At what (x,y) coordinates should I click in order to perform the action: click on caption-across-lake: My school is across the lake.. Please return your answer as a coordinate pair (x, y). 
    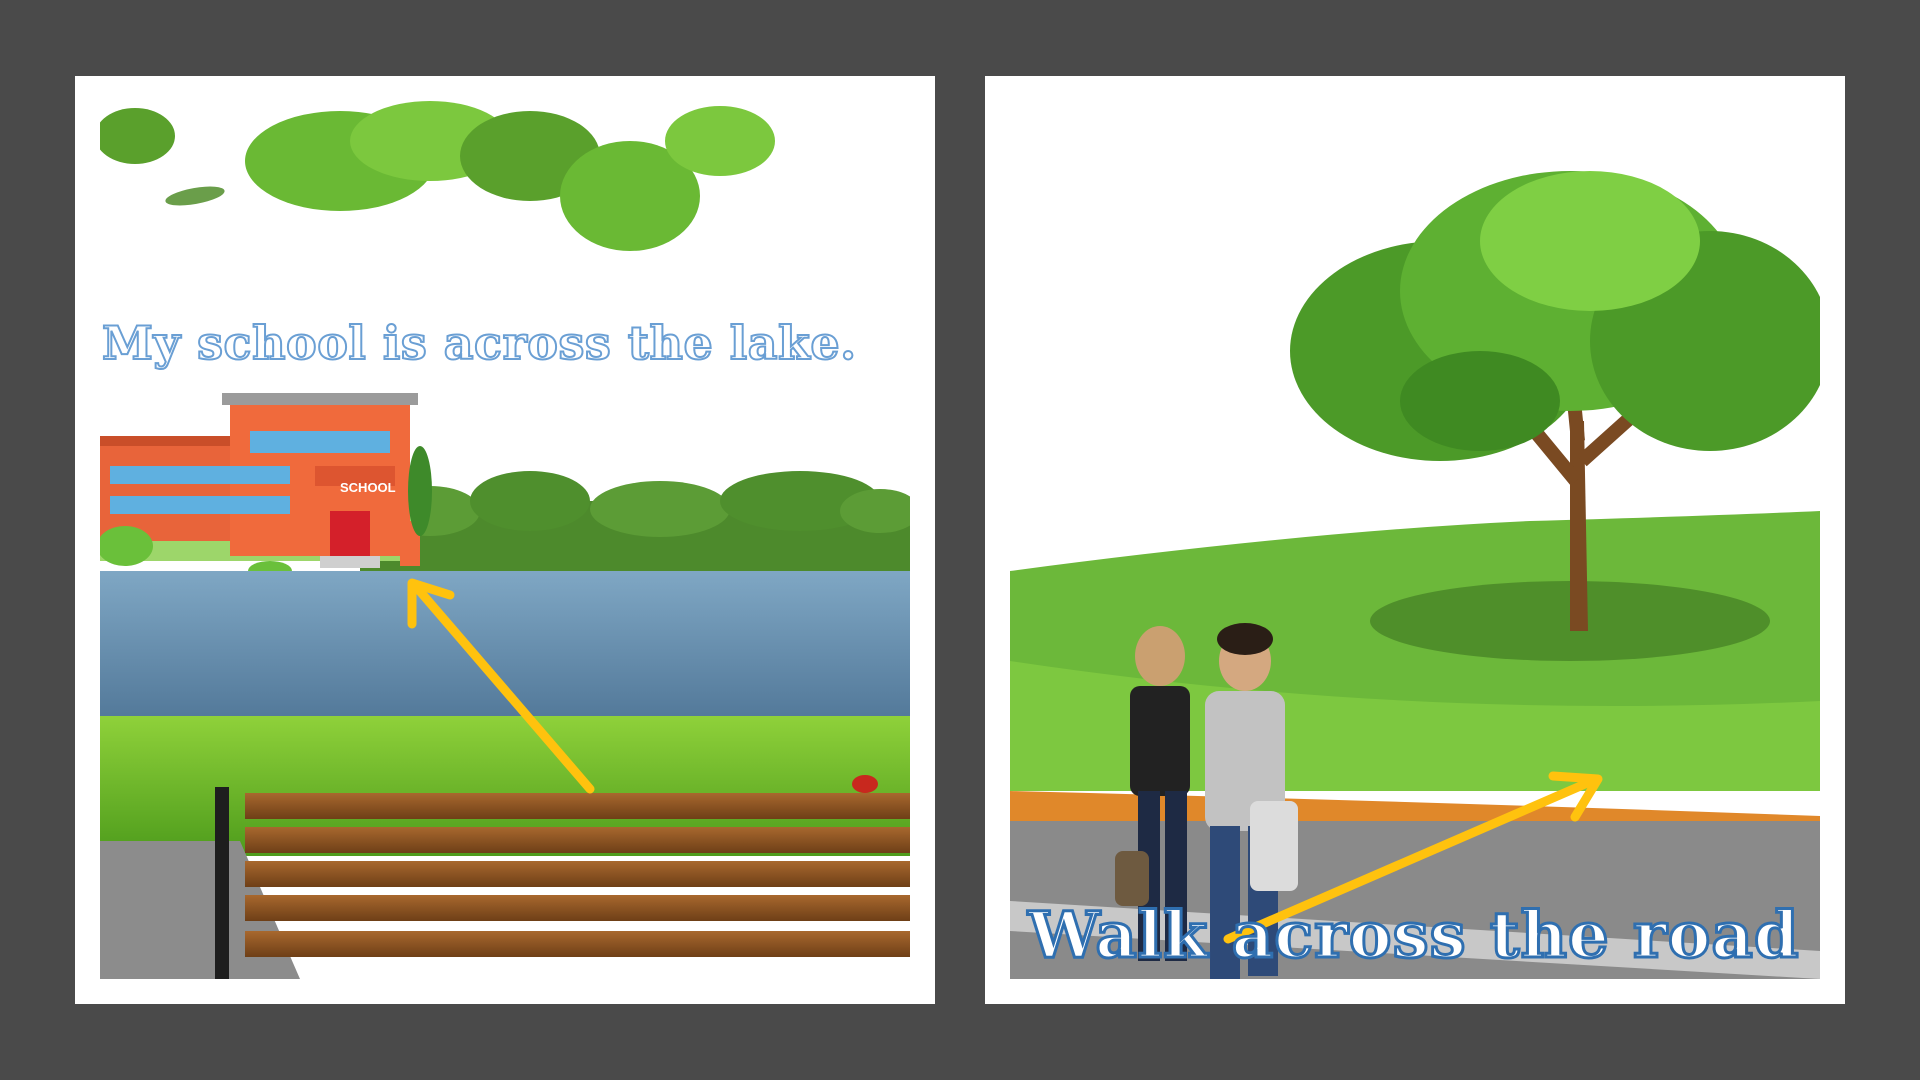
    Looking at the image, I should click on (479, 343).